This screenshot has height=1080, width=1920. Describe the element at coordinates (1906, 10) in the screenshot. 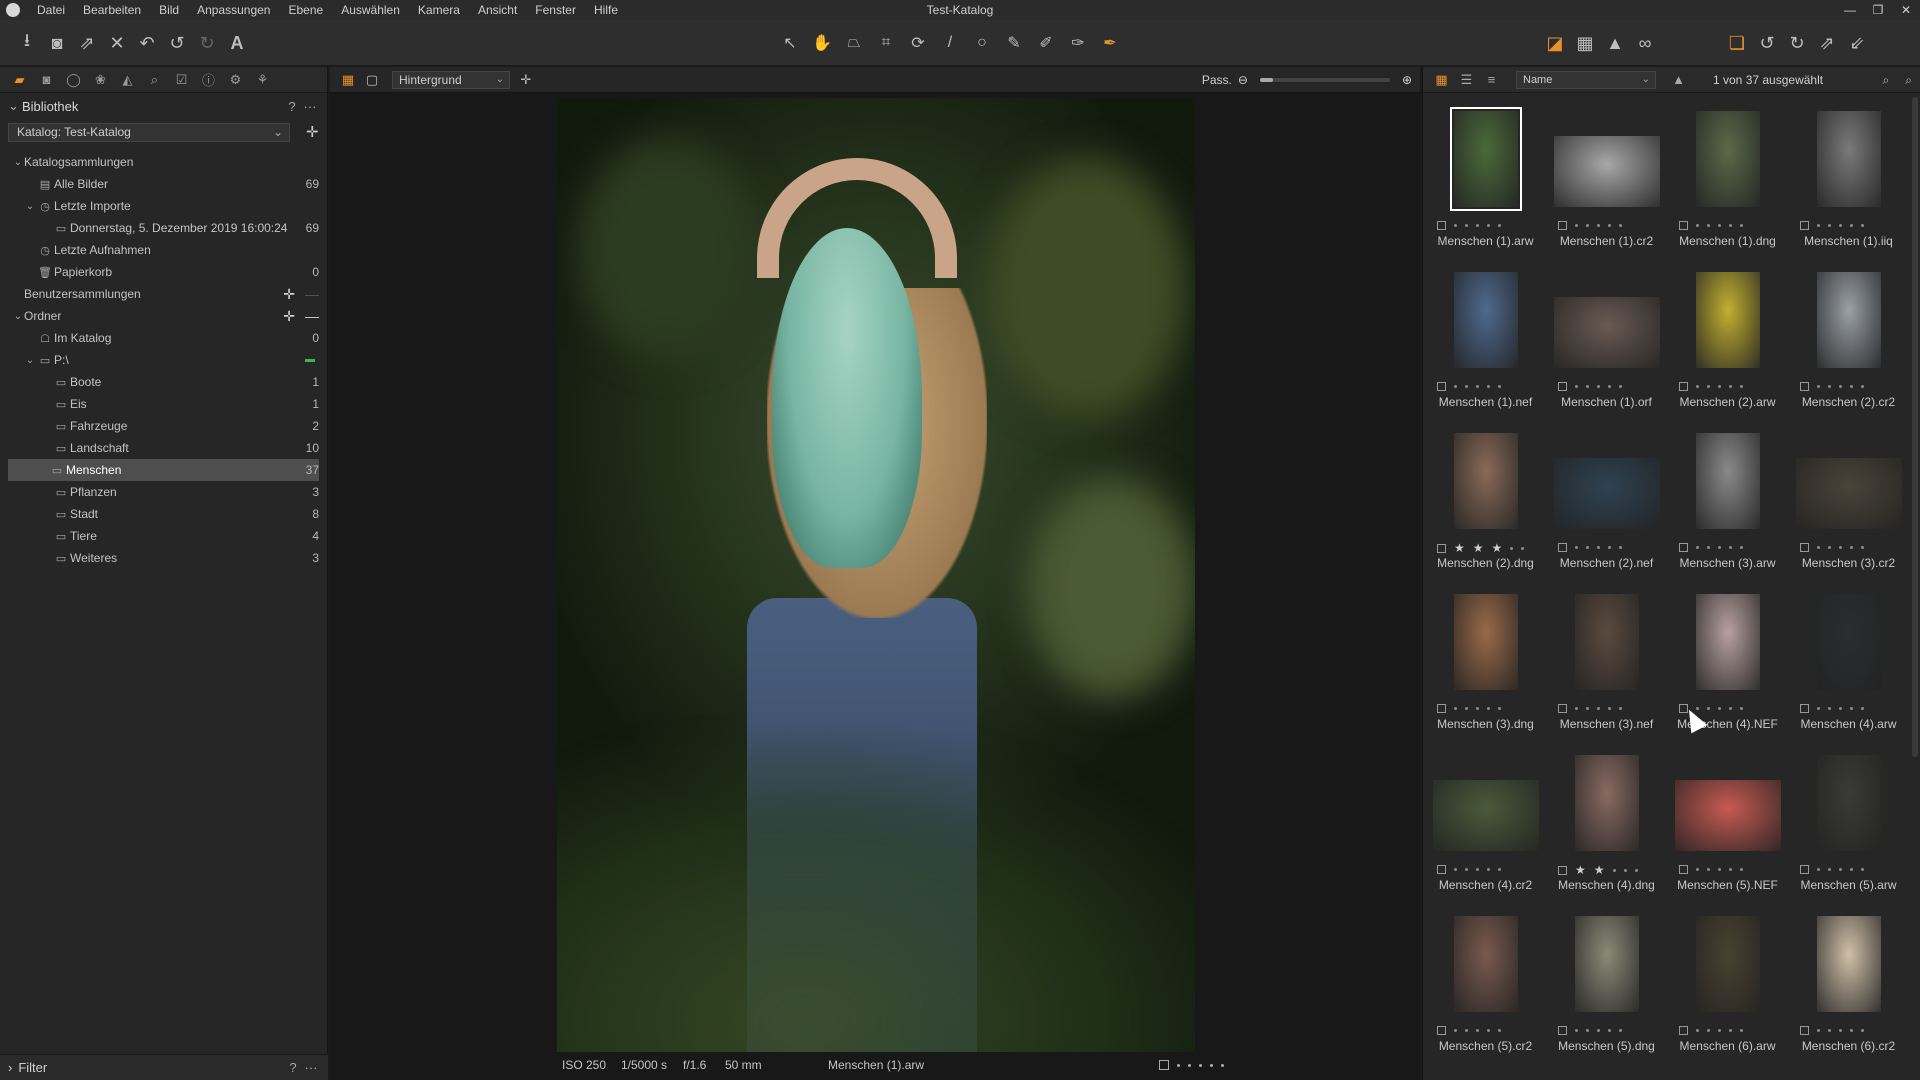

I see `close-icon: ✕` at that location.